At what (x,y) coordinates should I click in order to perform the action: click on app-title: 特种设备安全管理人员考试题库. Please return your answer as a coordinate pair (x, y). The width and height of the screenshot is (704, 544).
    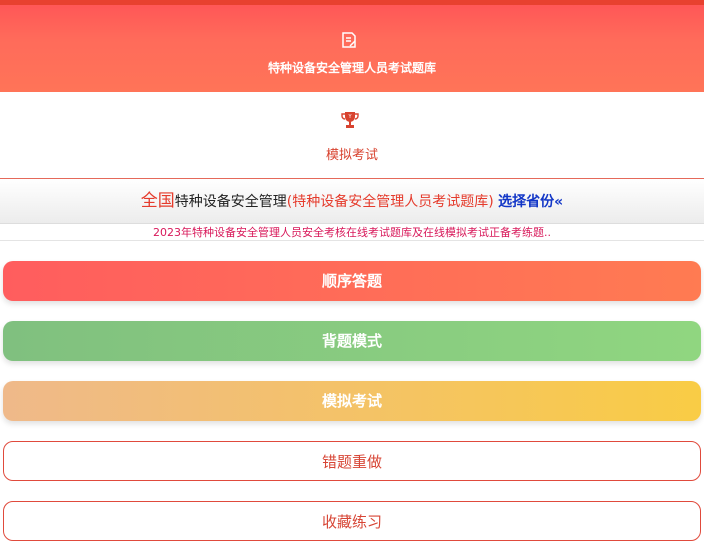
    Looking at the image, I should click on (351, 68).